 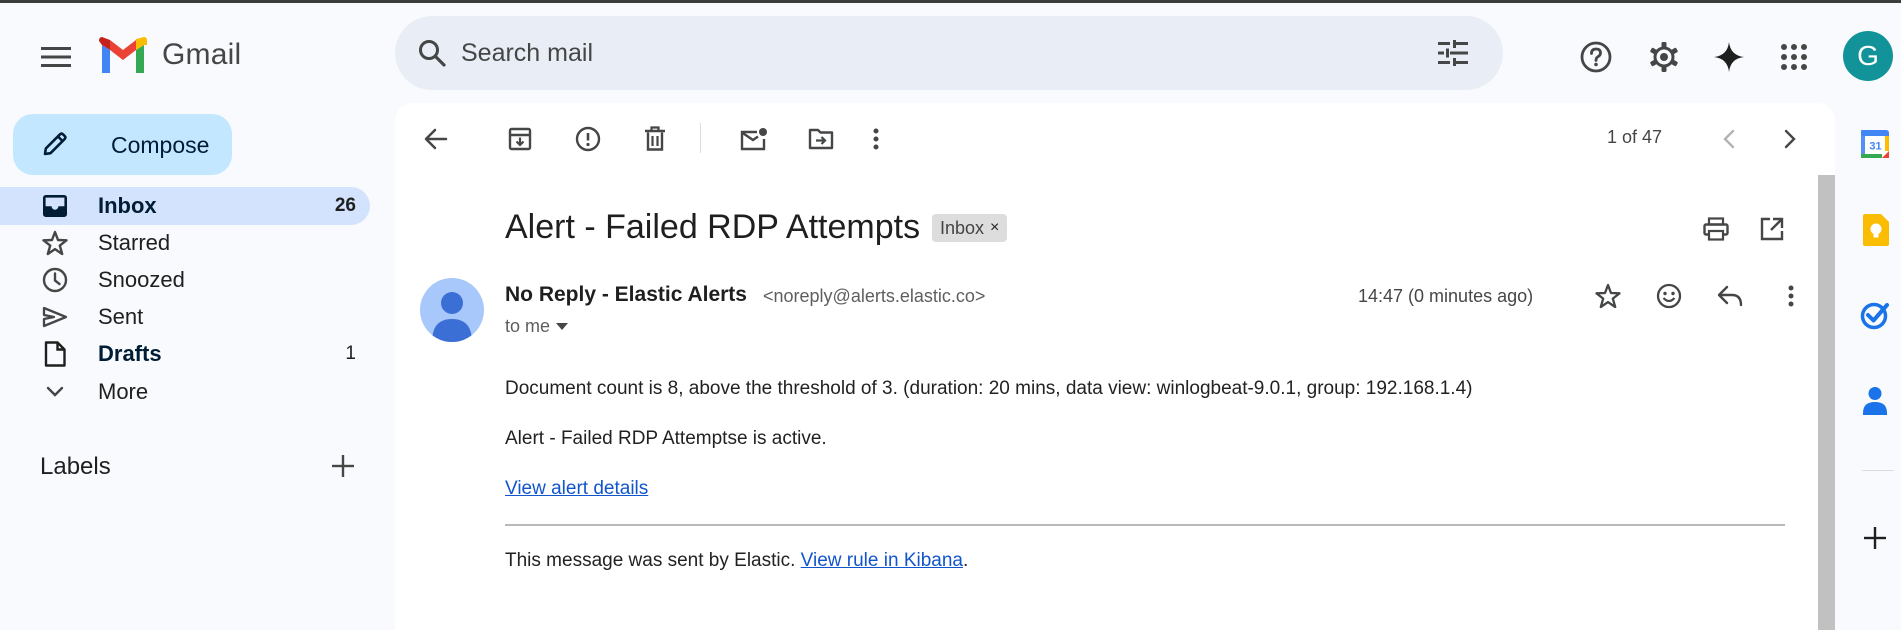 I want to click on sender-email: <noreply@alerts.elastic.co>, so click(x=874, y=296).